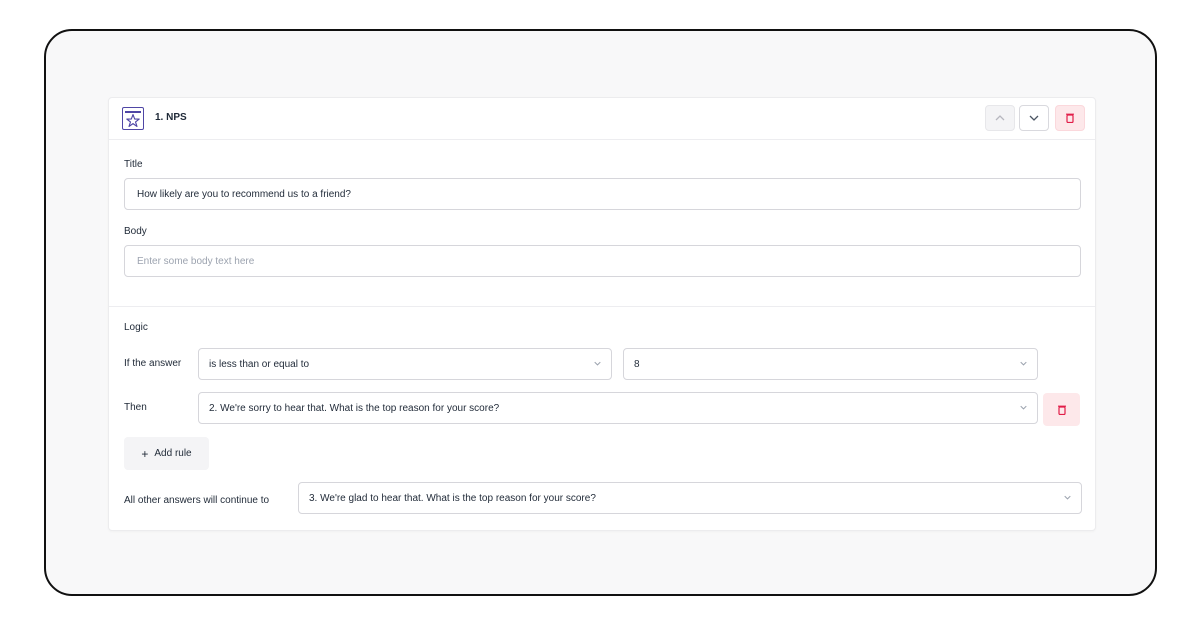  What do you see at coordinates (197, 500) in the screenshot?
I see `other-answers-label: All other answers will continue to` at bounding box center [197, 500].